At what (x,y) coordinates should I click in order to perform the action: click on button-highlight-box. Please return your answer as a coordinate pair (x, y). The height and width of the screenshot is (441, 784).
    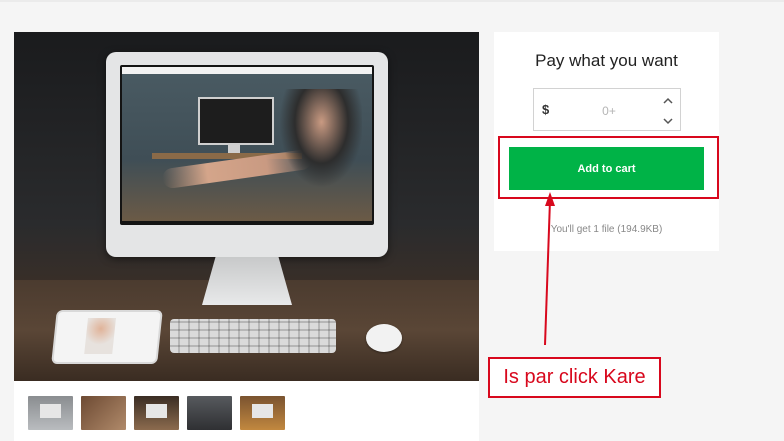
    Looking at the image, I should click on (608, 167).